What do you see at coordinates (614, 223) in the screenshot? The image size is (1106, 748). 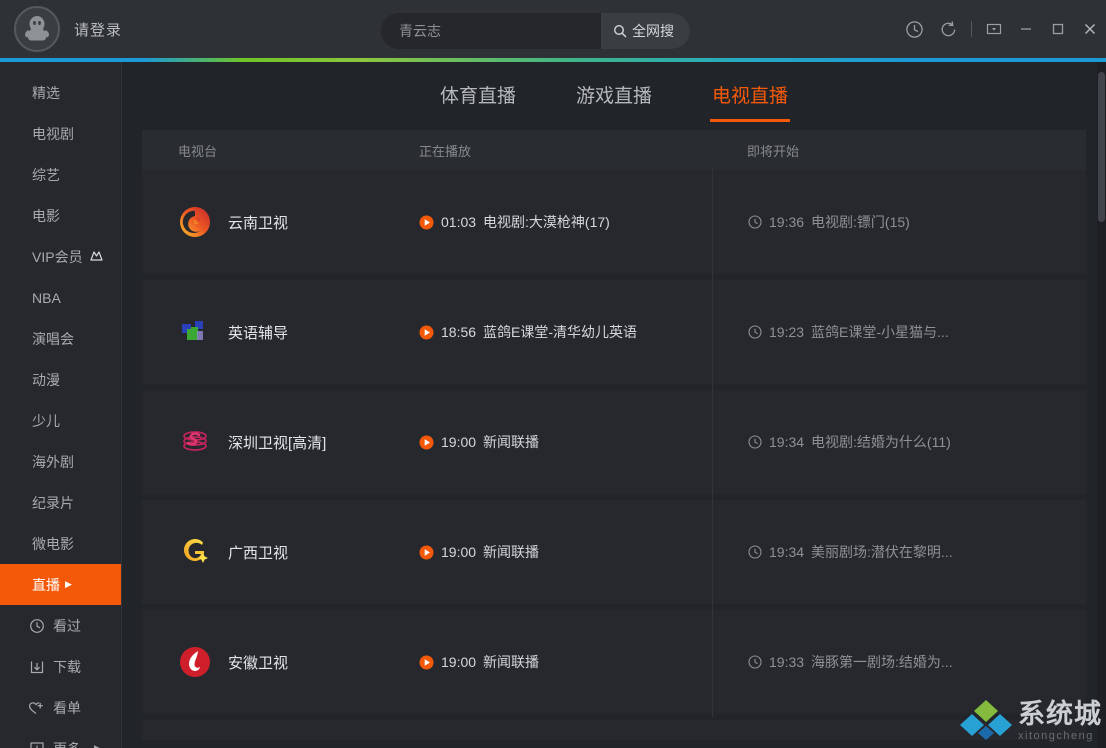 I see `table-row: 云南卫视 01:03 电视剧:大漠枪神(17) 19:36 电视剧:镖门(15)` at bounding box center [614, 223].